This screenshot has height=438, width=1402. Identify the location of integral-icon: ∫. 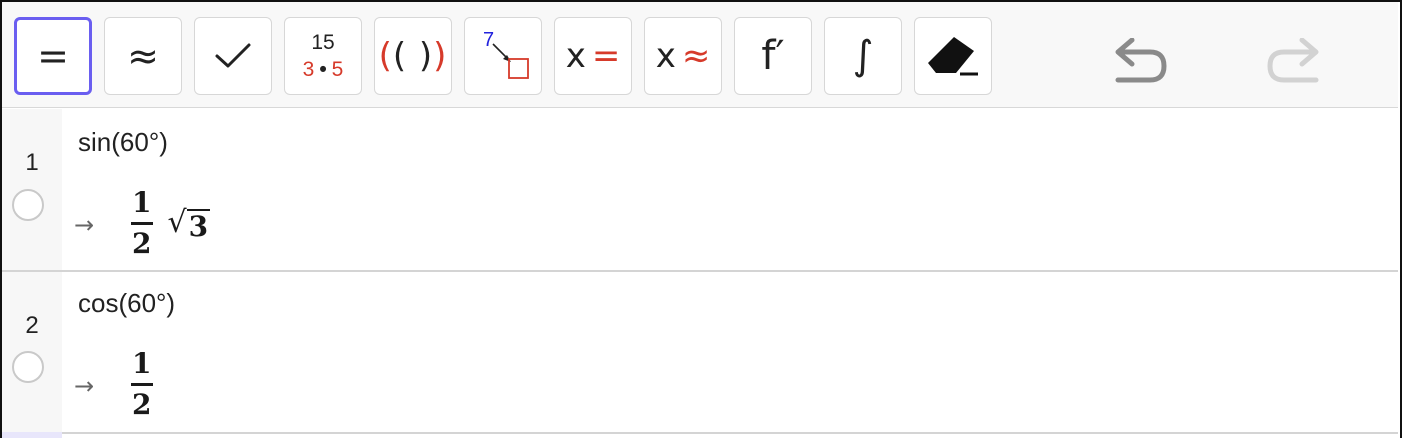
(863, 56).